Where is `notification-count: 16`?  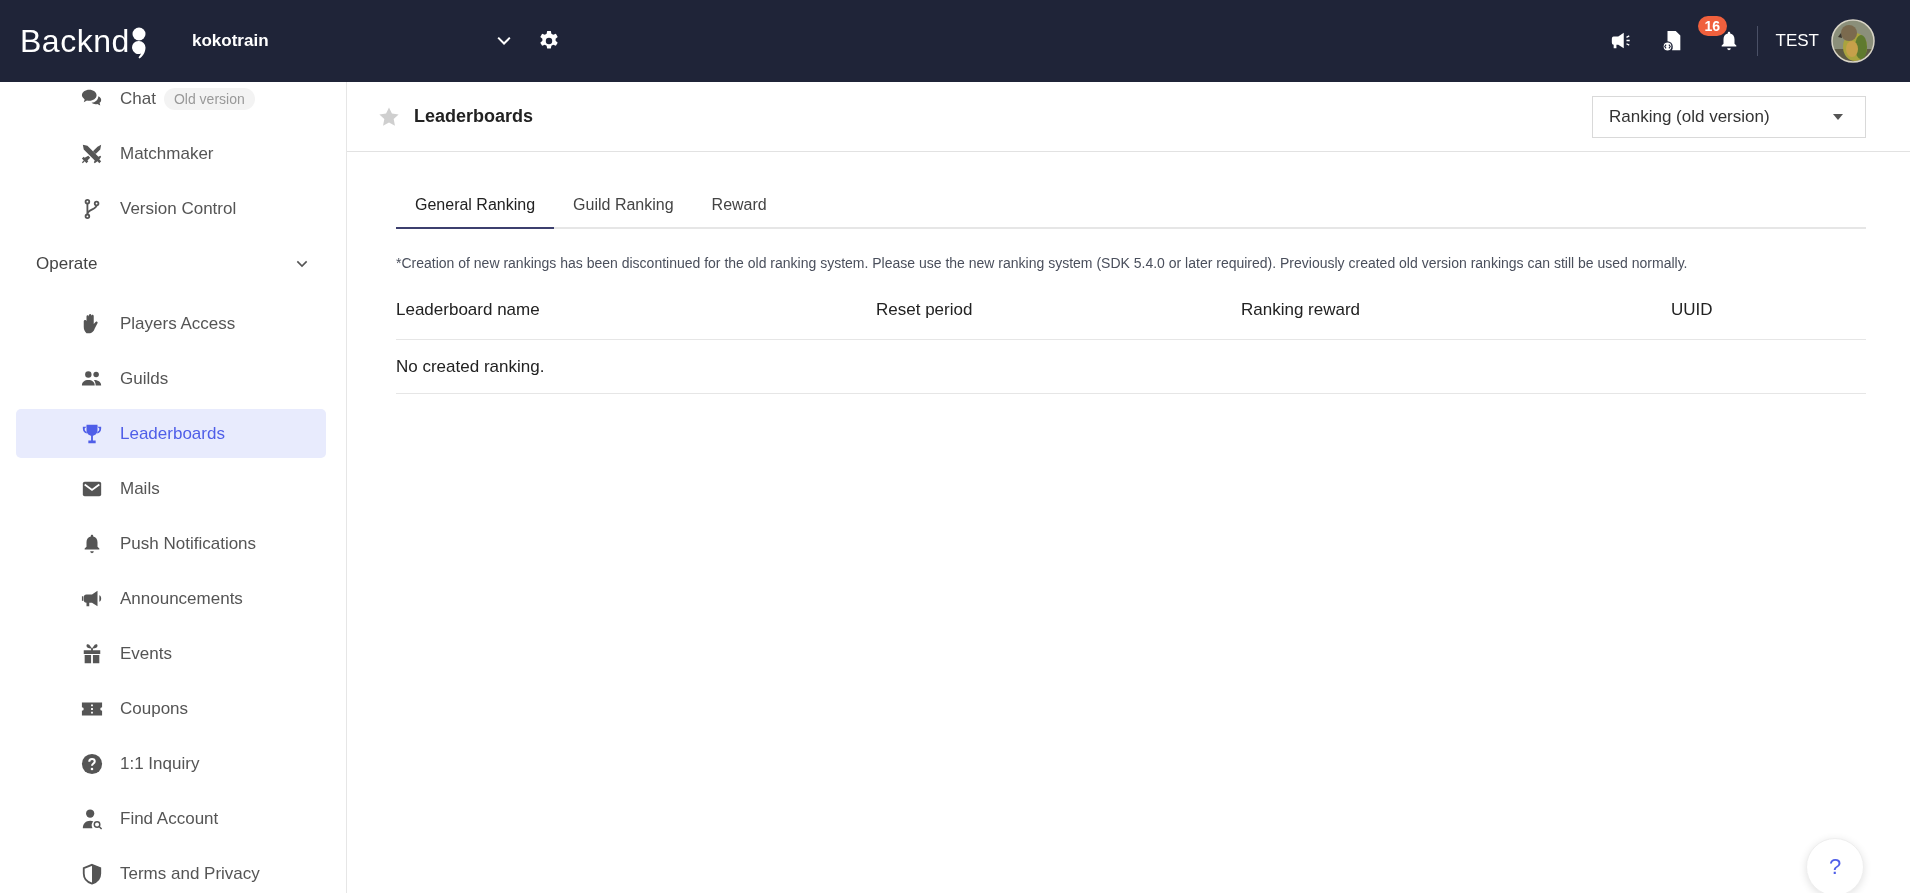
notification-count: 16 is located at coordinates (1712, 26).